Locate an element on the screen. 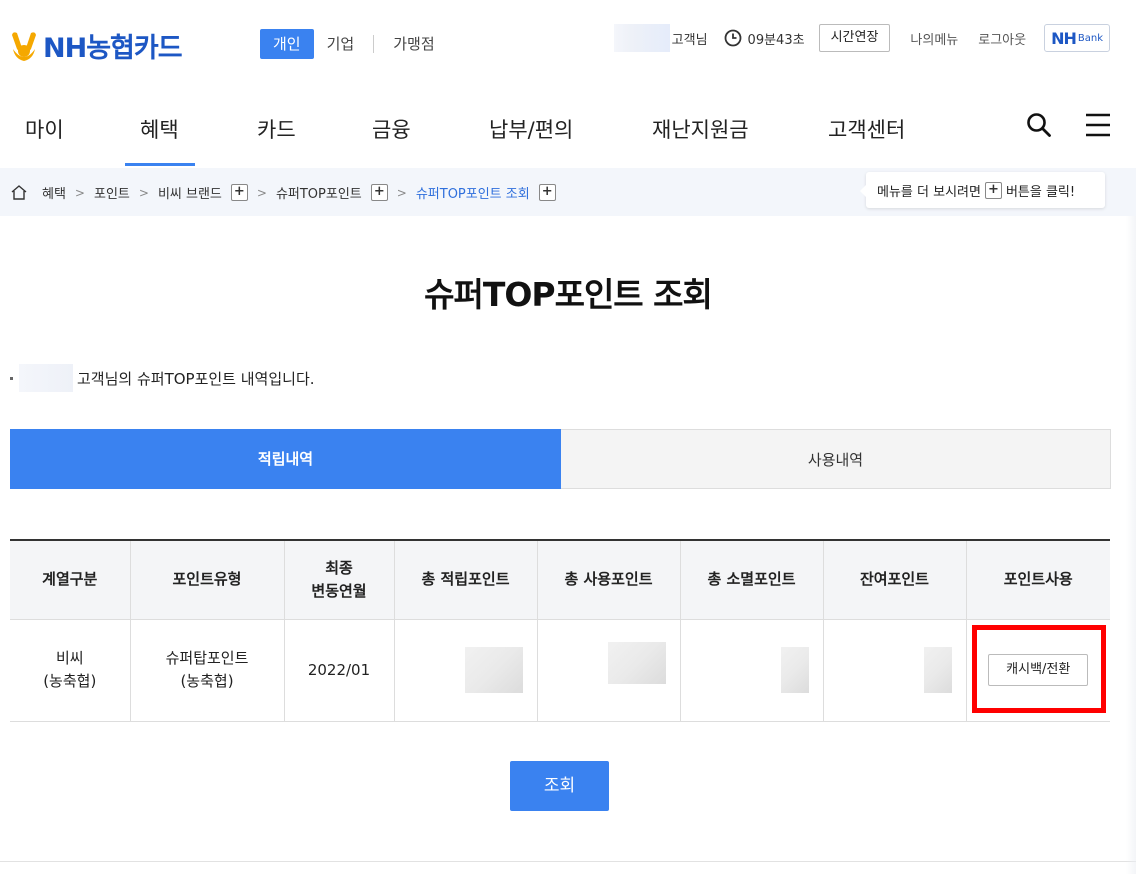 The image size is (1136, 874). nav-disaster-relief: 재난지원금 is located at coordinates (700, 129).